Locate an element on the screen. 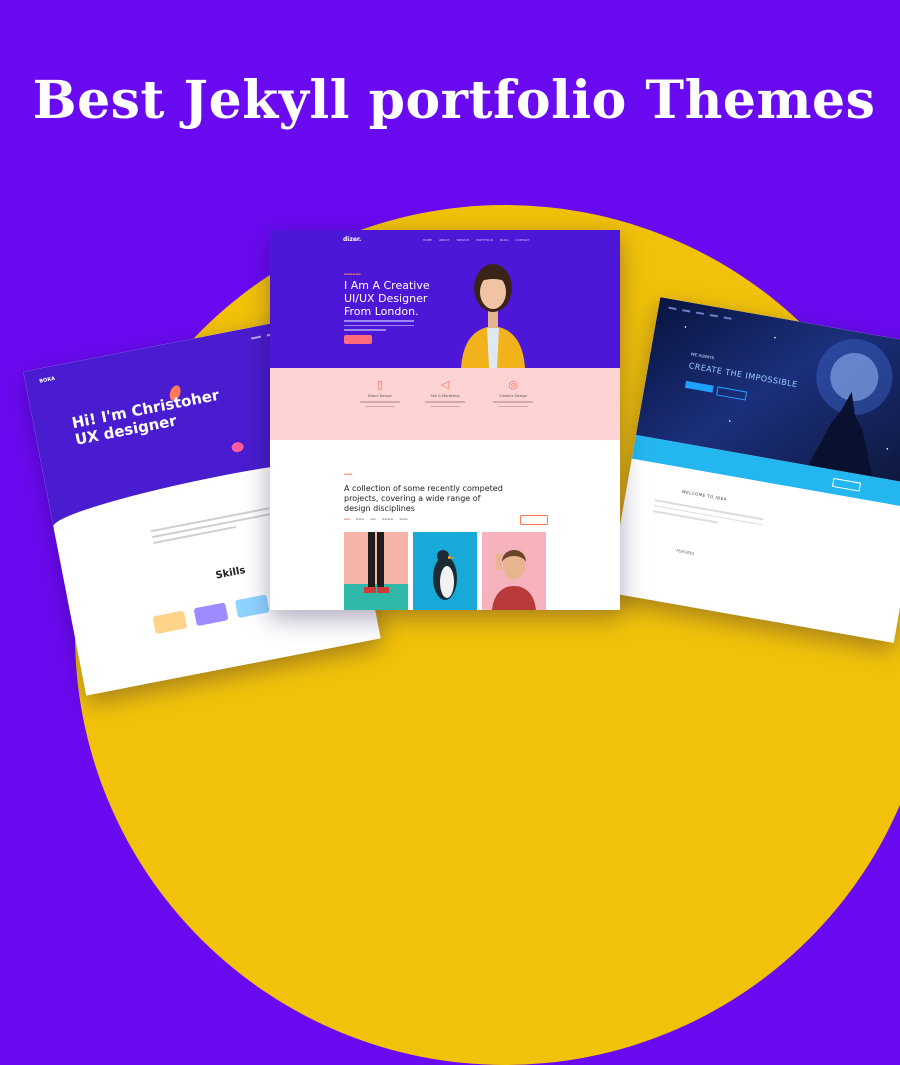 This screenshot has width=900, height=1065. man-photo is located at coordinates (514, 571).